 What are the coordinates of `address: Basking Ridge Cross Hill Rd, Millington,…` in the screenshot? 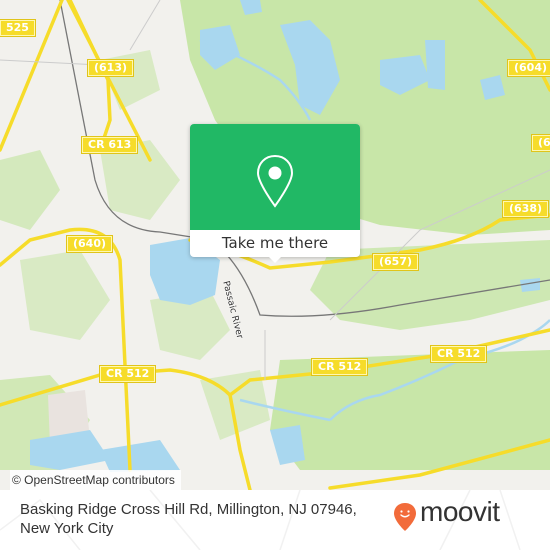 It's located at (200, 519).